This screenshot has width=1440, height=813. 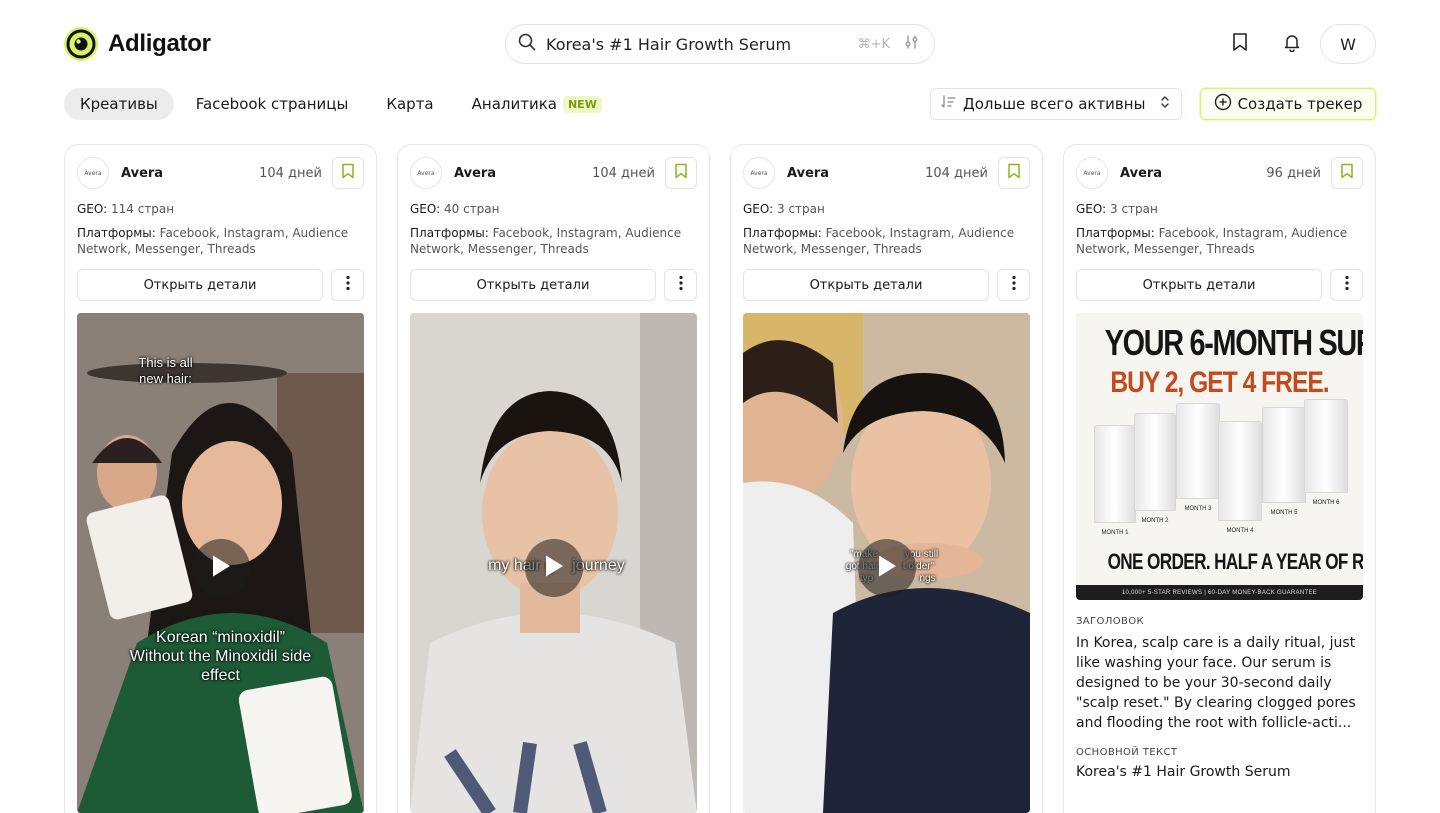 I want to click on bell-icon, so click(x=1292, y=44).